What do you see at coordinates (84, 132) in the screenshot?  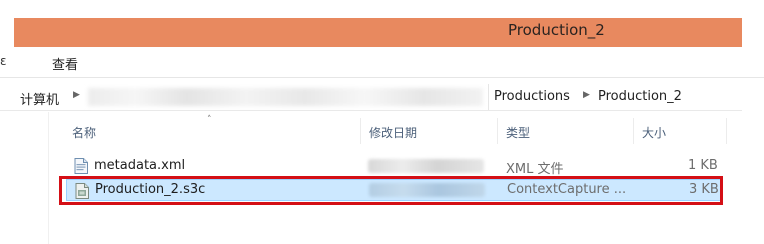 I see `column-header-name: 名称` at bounding box center [84, 132].